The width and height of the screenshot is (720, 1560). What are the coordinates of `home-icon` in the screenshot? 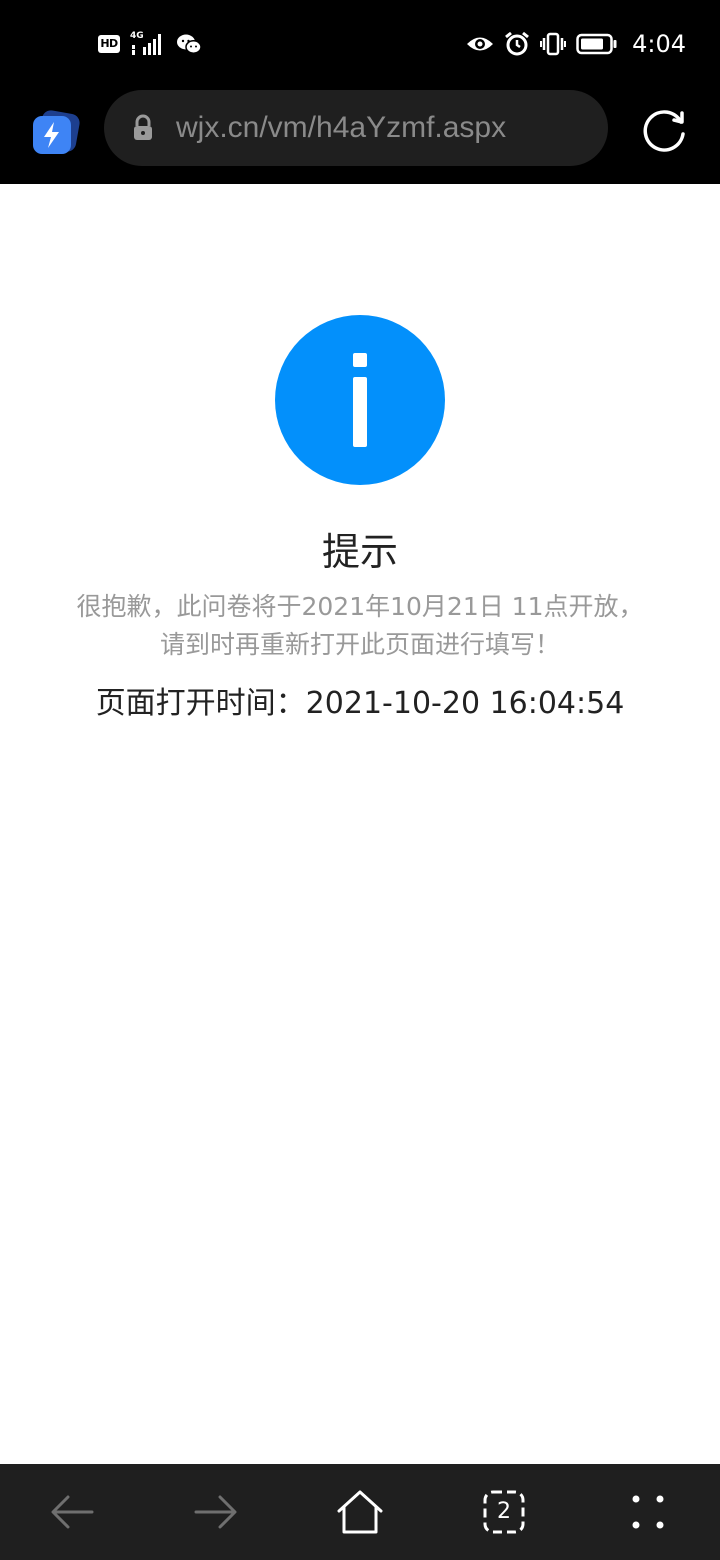 It's located at (360, 1512).